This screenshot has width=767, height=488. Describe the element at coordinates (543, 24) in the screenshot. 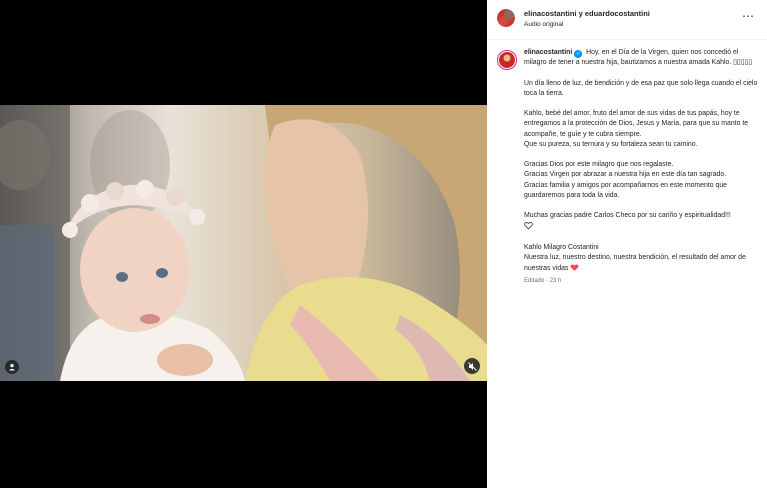

I see `audio-label: Audio original` at that location.